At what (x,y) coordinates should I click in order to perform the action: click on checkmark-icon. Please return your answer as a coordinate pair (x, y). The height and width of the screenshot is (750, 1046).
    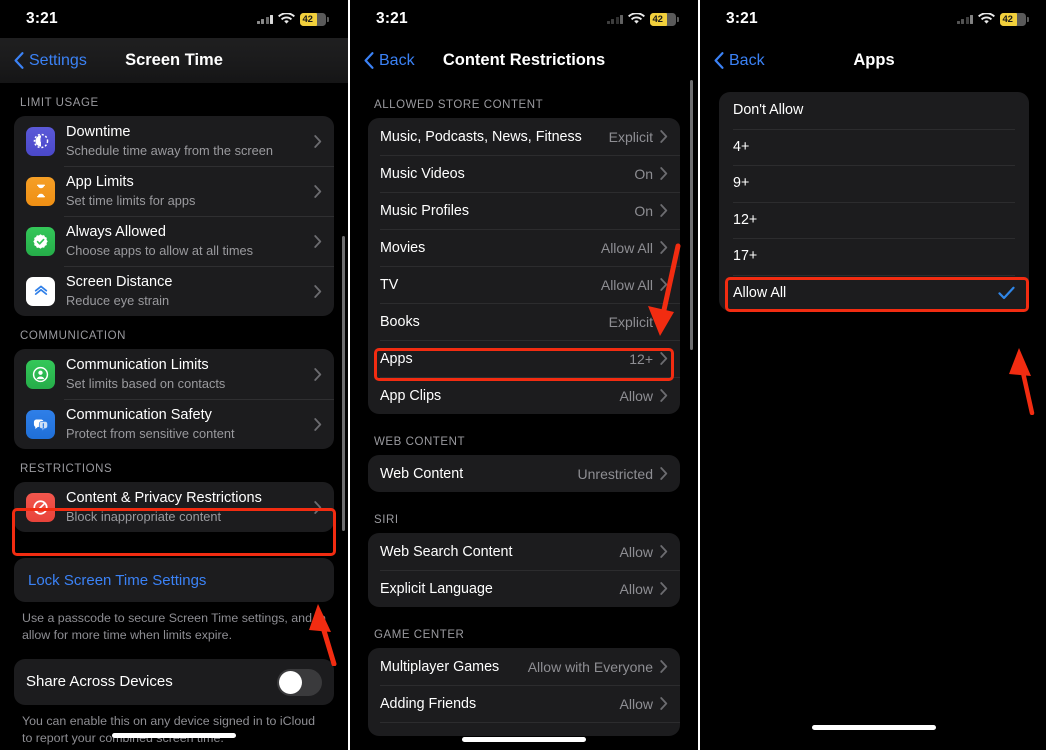
    Looking at the image, I should click on (1006, 293).